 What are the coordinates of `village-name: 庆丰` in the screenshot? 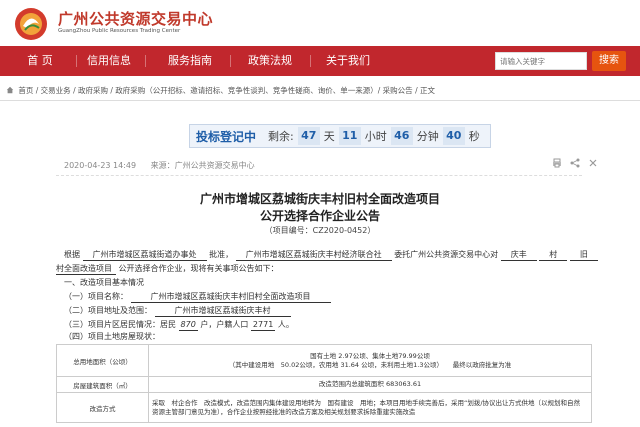 It's located at (518, 255).